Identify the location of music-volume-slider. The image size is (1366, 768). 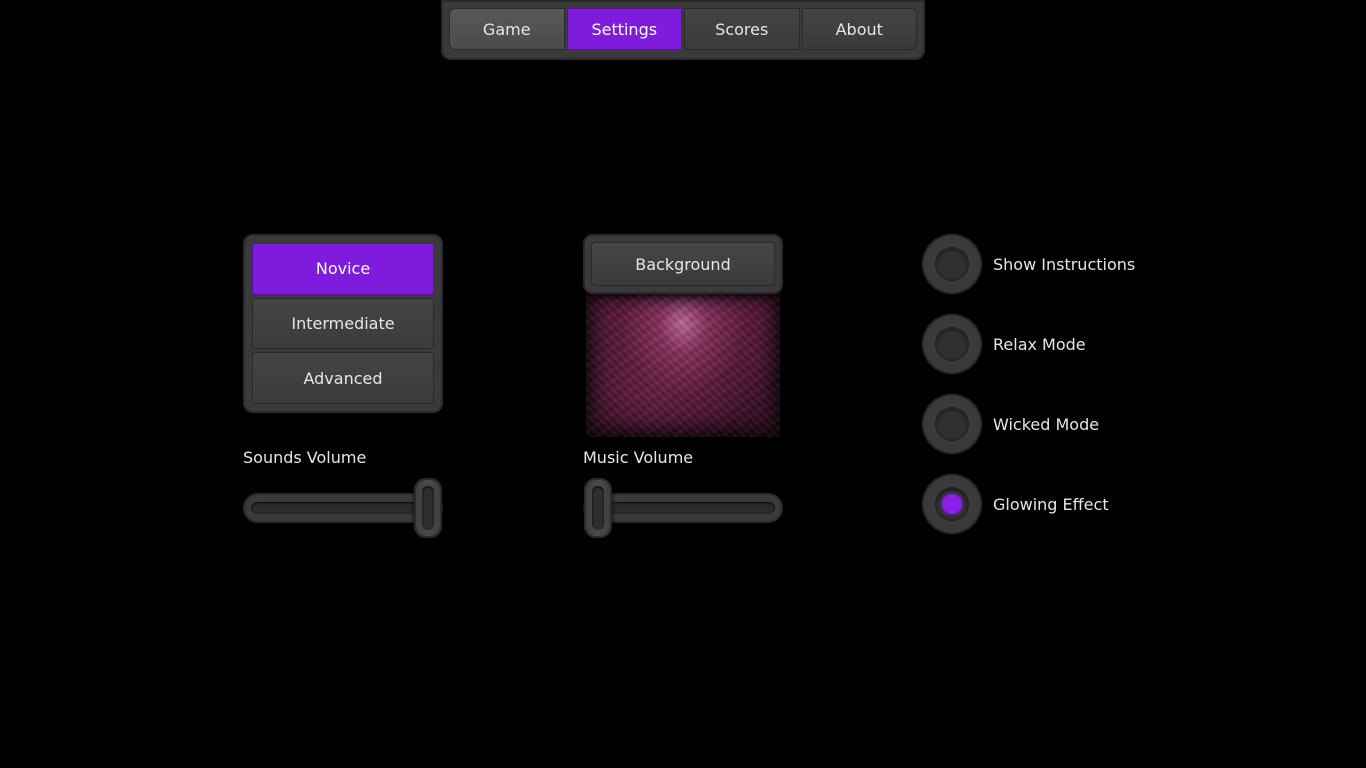
(683, 508).